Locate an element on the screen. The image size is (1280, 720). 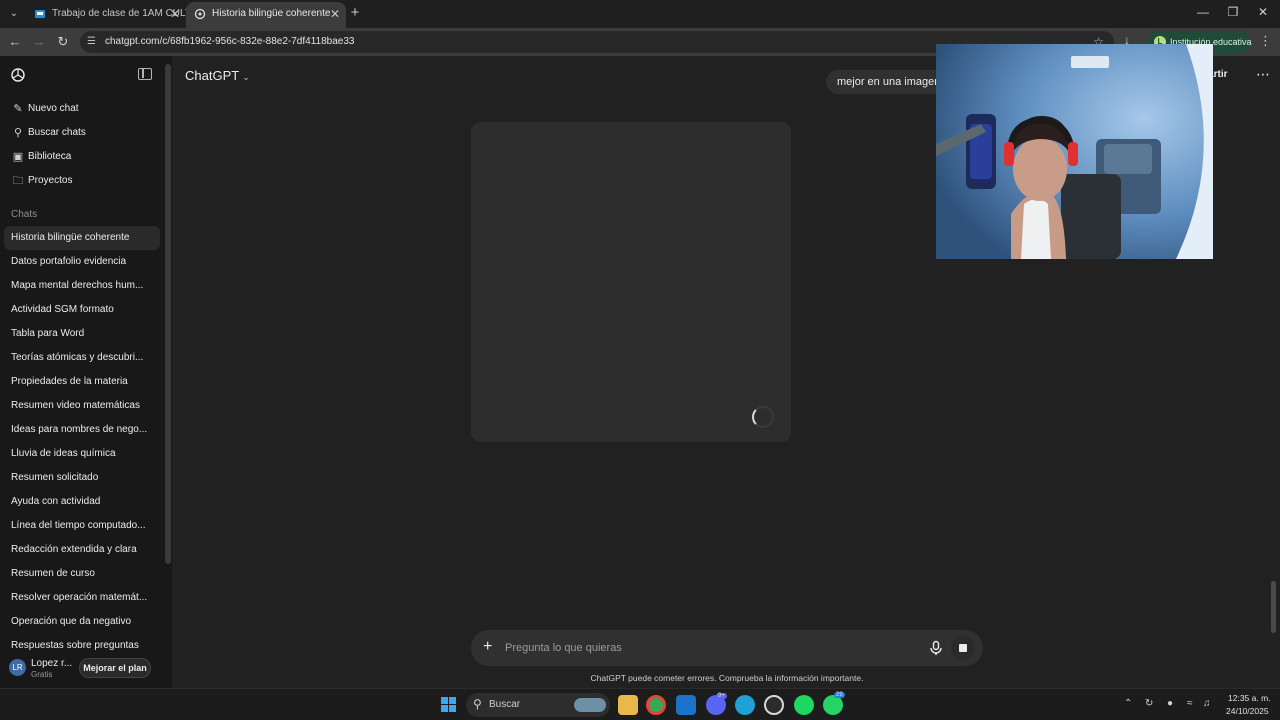
chat-item: Resumen de curso is located at coordinates (82, 574).